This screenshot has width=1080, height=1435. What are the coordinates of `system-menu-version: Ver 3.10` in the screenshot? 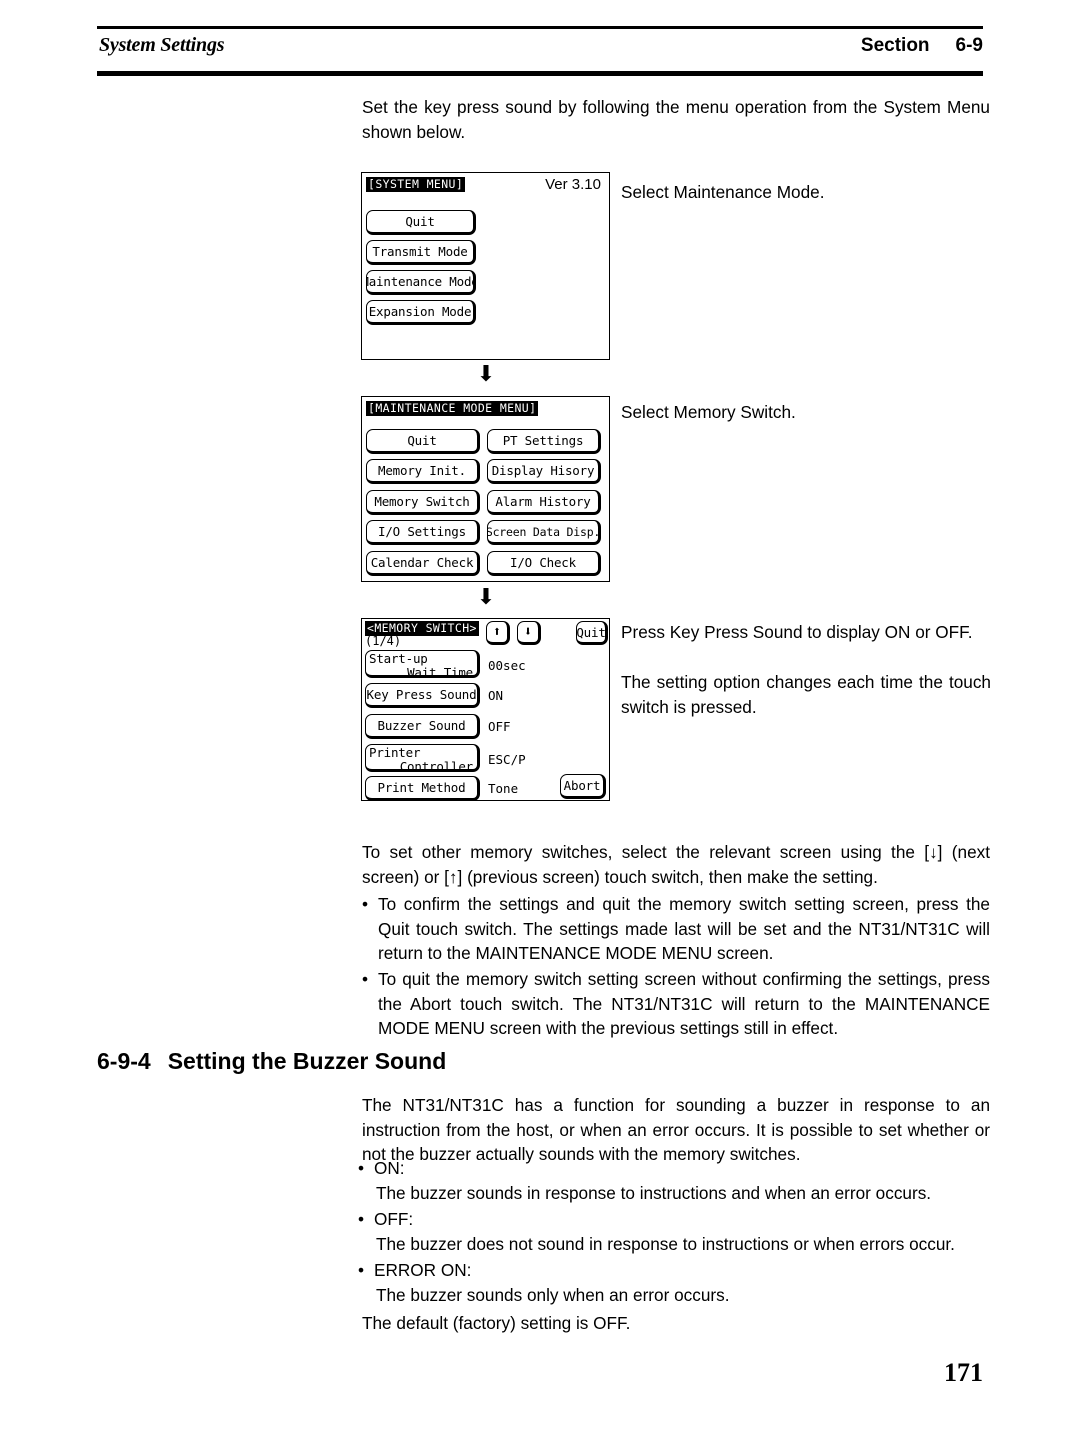 It's located at (573, 184).